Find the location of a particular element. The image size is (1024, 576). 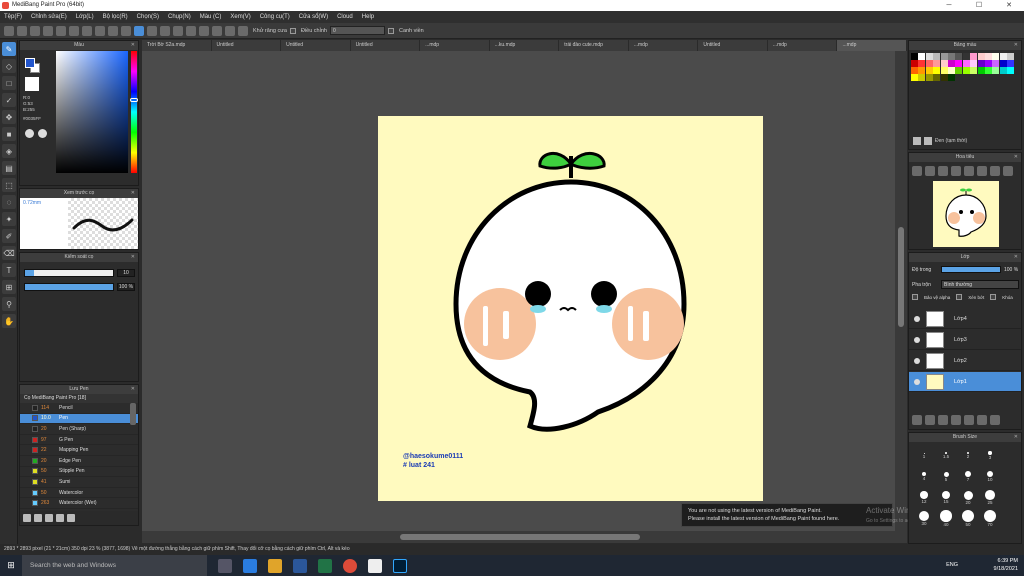

eraser-tool-icon: ◇ is located at coordinates (9, 66).